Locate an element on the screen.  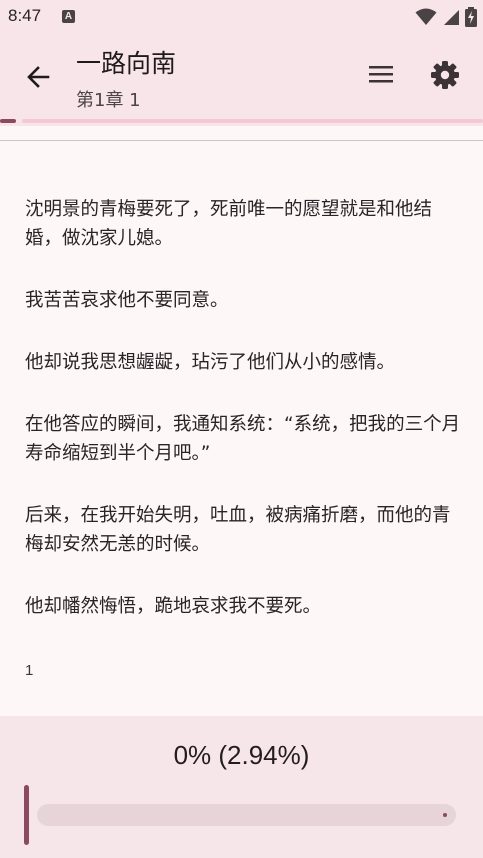
paragraph: 后来，在我开始失明，吐血，被病痛折磨，而他的青梅却安然无恙的时候。 is located at coordinates (238, 530).